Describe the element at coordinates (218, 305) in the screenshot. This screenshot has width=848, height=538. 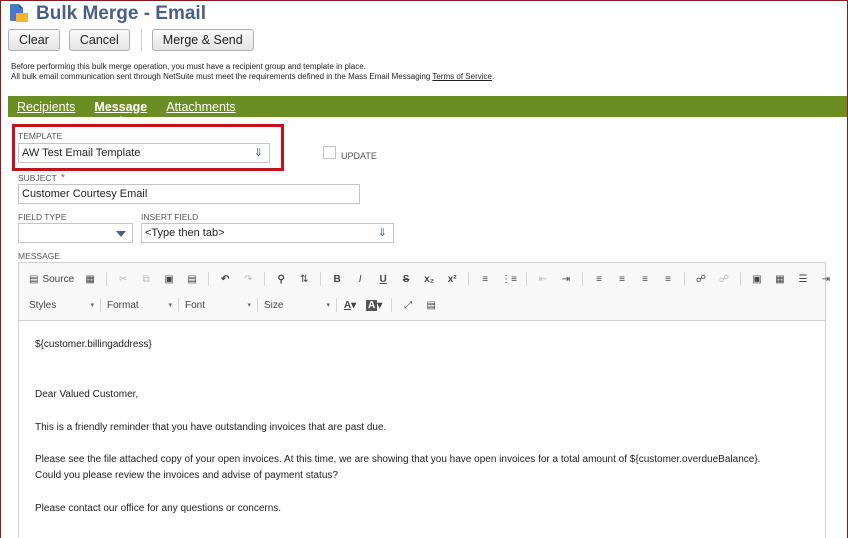
I see `font-dropdown: Font ▾` at that location.